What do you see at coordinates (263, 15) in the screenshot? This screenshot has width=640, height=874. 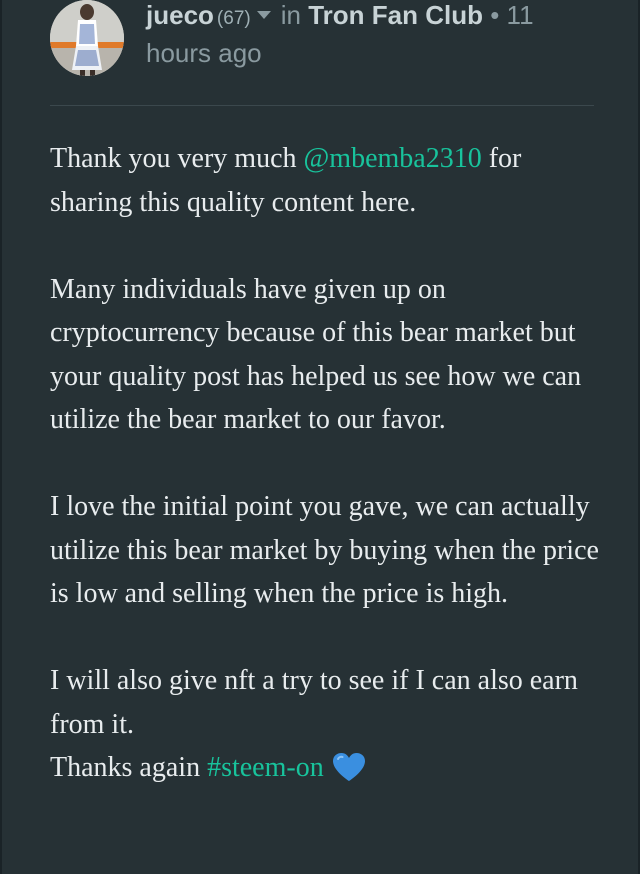 I see `chevron-down-icon` at bounding box center [263, 15].